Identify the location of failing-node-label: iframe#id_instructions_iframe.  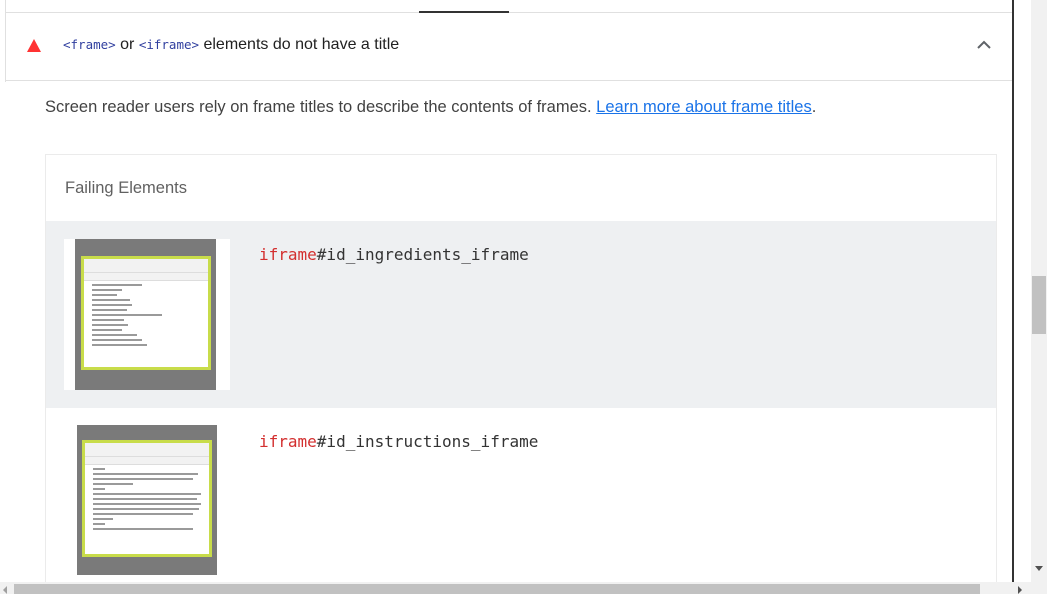
(398, 441).